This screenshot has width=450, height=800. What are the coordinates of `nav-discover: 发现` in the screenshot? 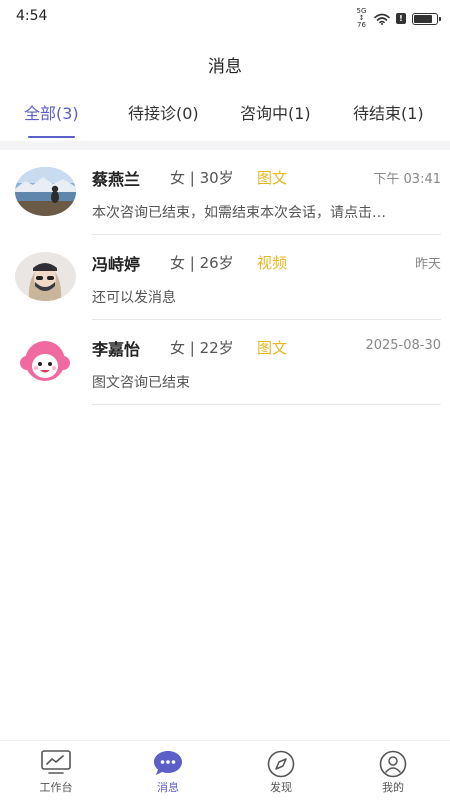 It's located at (281, 770).